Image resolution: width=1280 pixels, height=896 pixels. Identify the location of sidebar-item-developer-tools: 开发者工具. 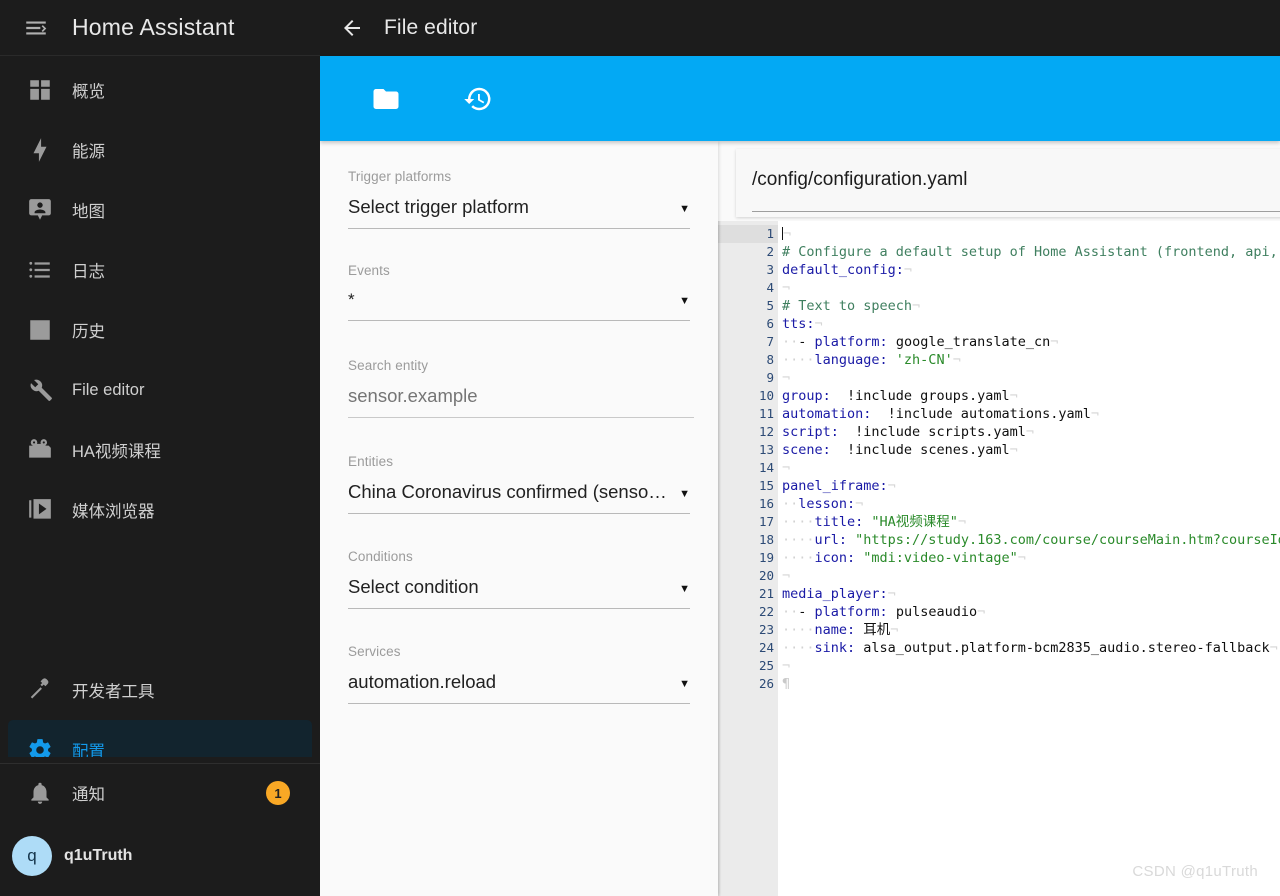
(160, 690).